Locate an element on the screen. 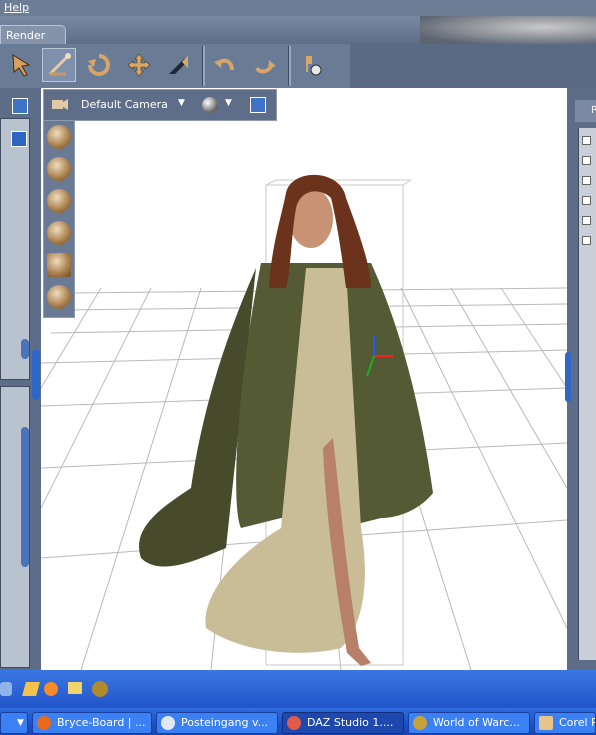 This screenshot has height=735, width=596. viewport-header: Default Camera ▼ ▼ is located at coordinates (160, 105).